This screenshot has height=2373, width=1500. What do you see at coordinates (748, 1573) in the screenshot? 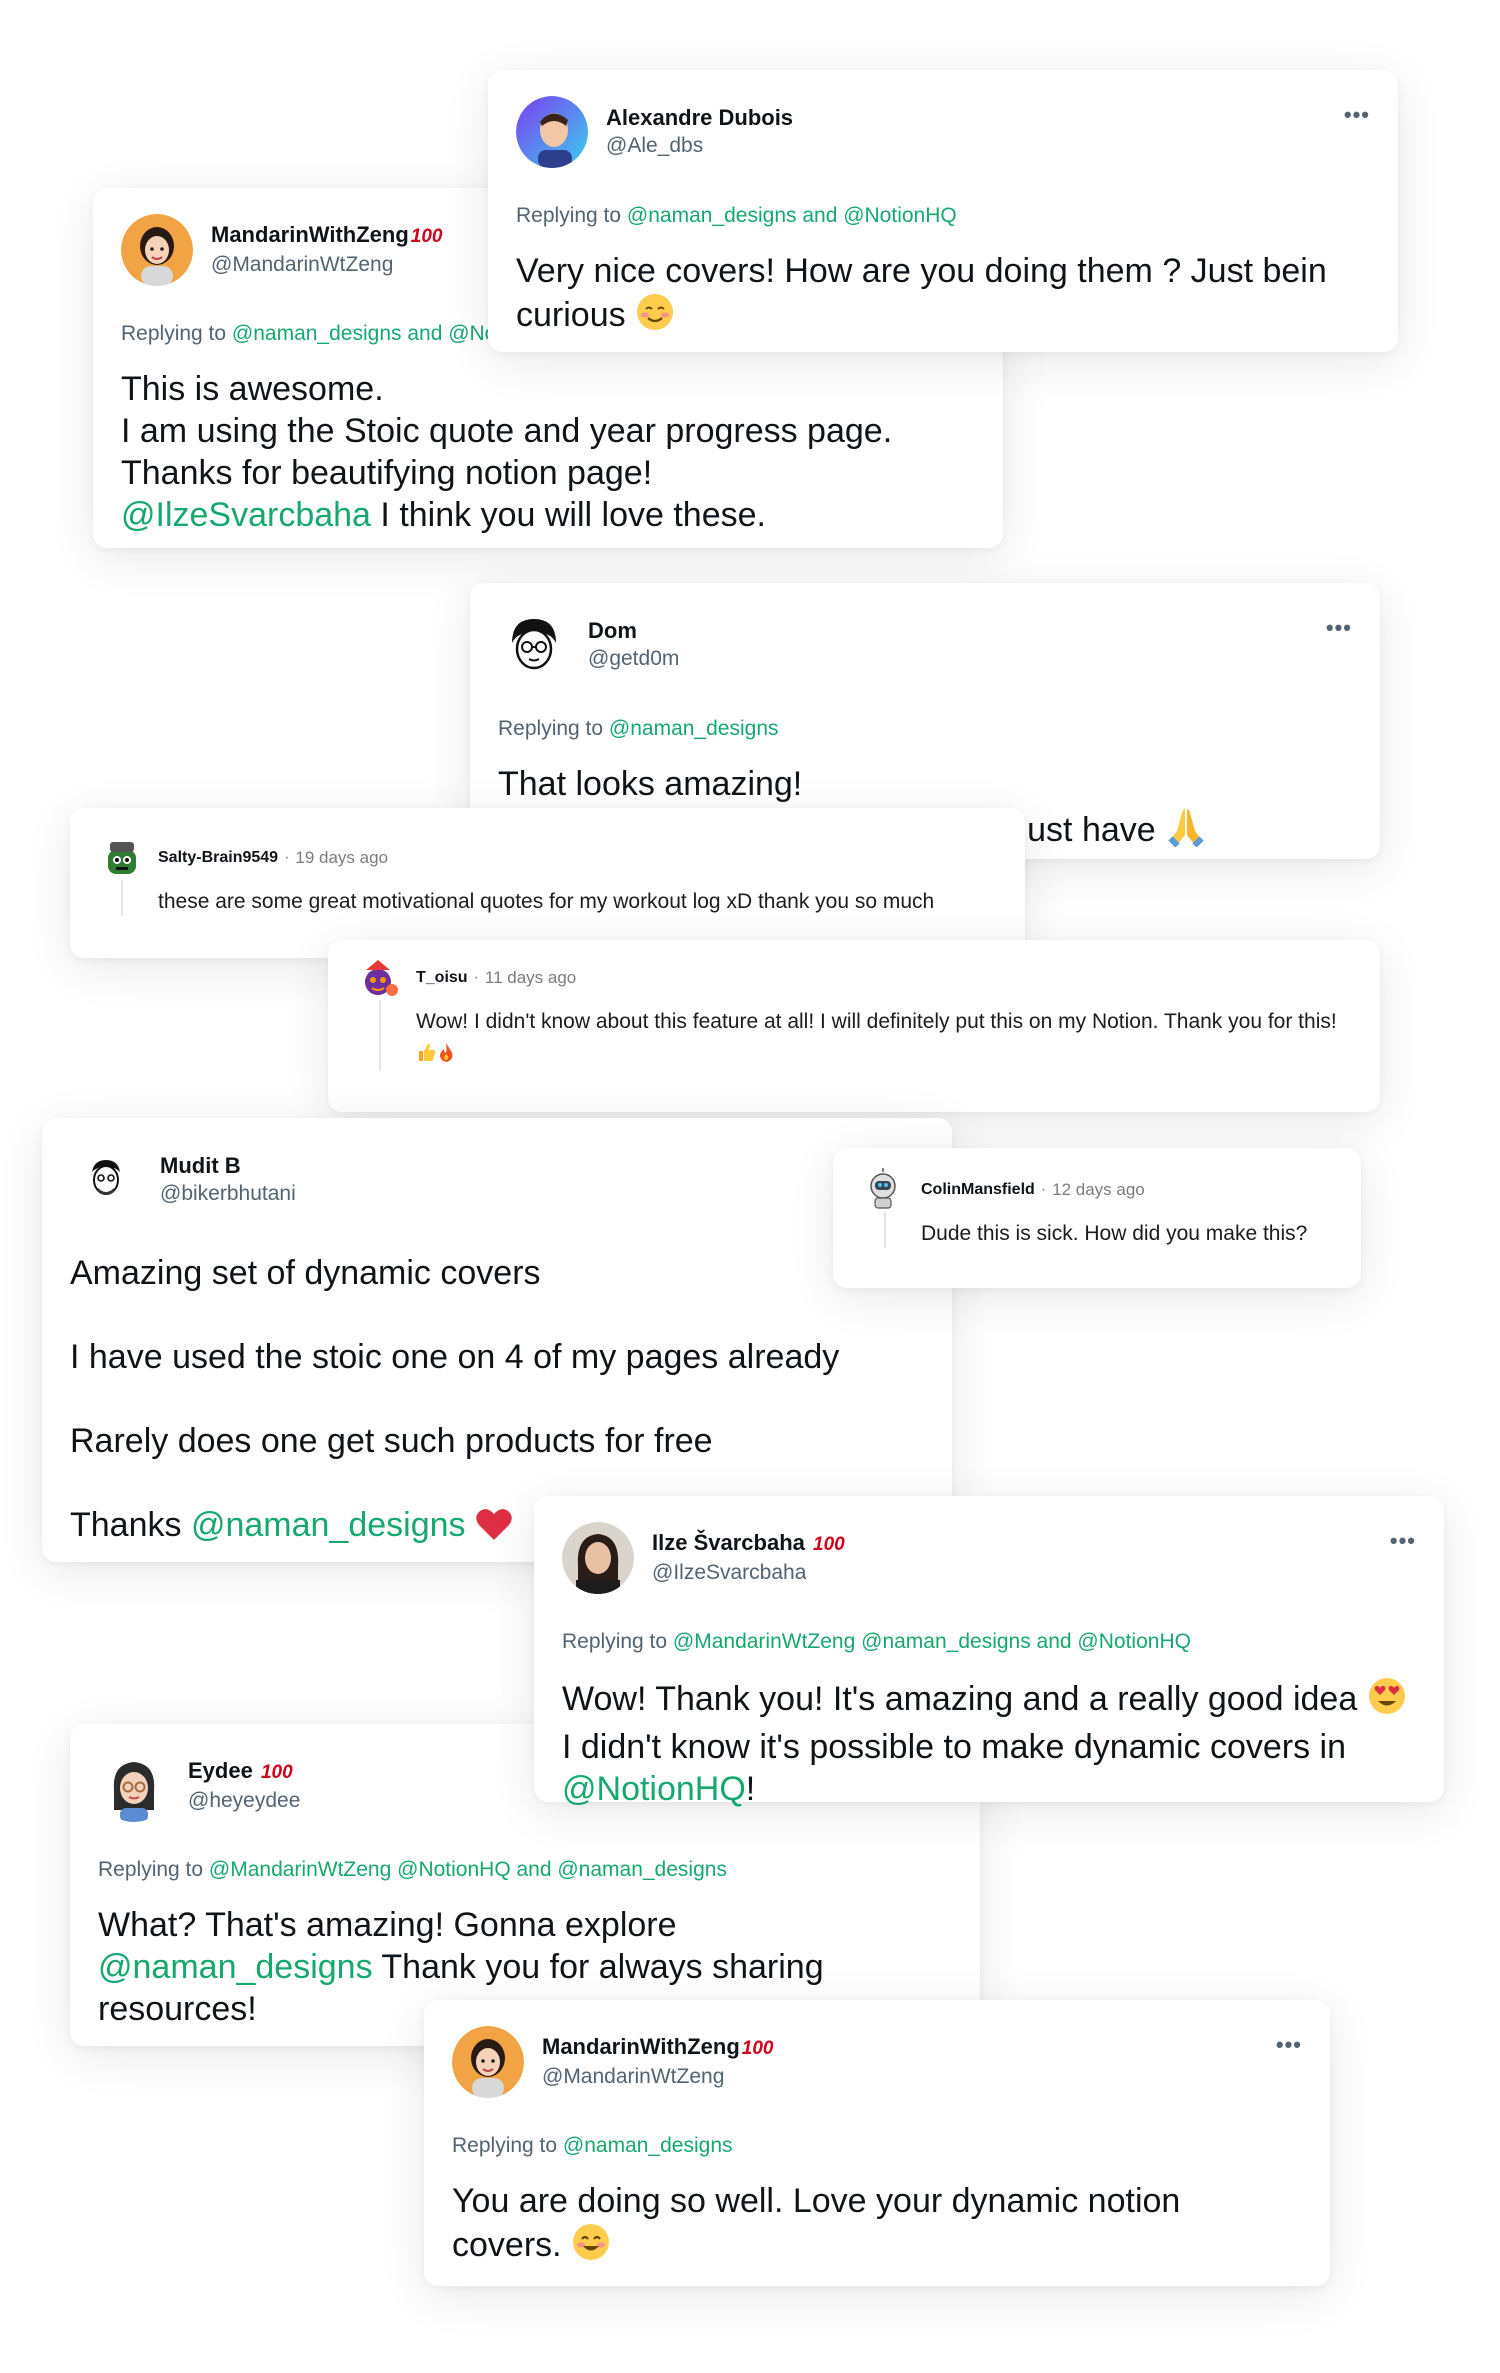
I see `handle: @IlzeSvarcbaha` at bounding box center [748, 1573].